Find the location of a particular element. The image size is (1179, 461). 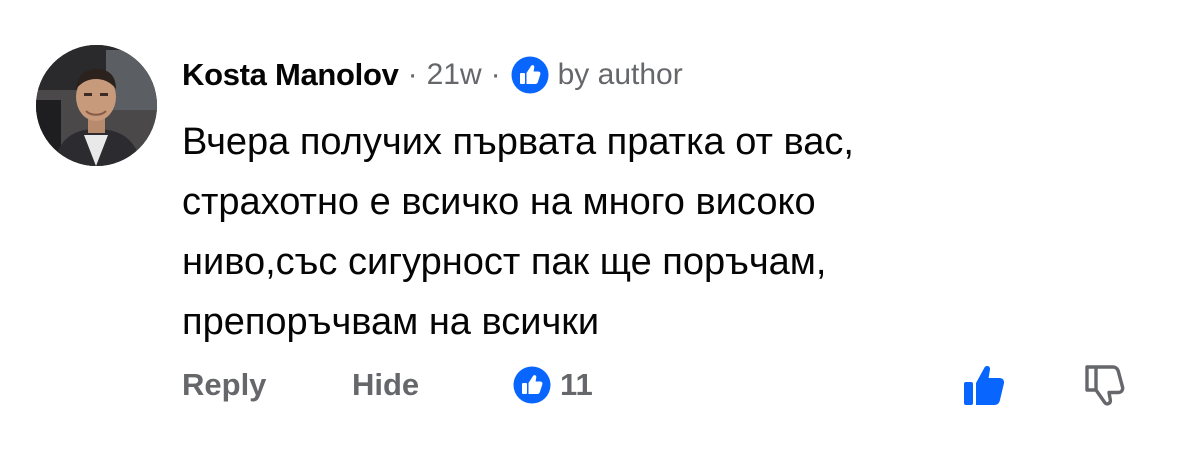

comment-text-line: препоръчвам на всички is located at coordinates (391, 322).